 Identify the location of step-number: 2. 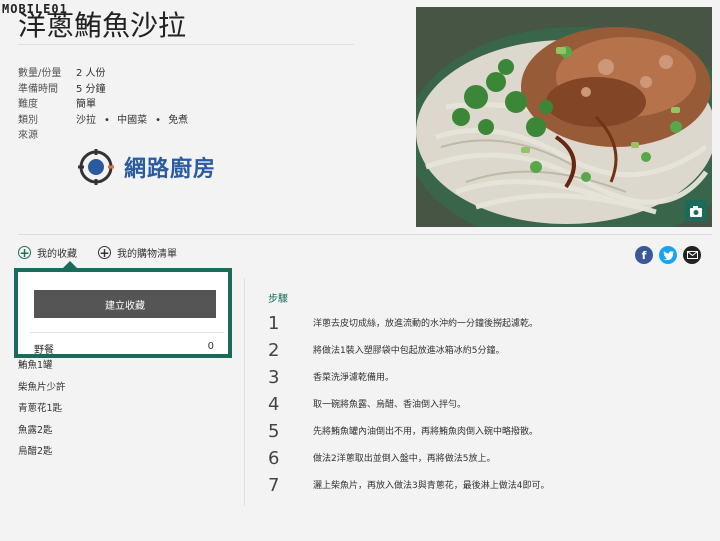
(274, 350).